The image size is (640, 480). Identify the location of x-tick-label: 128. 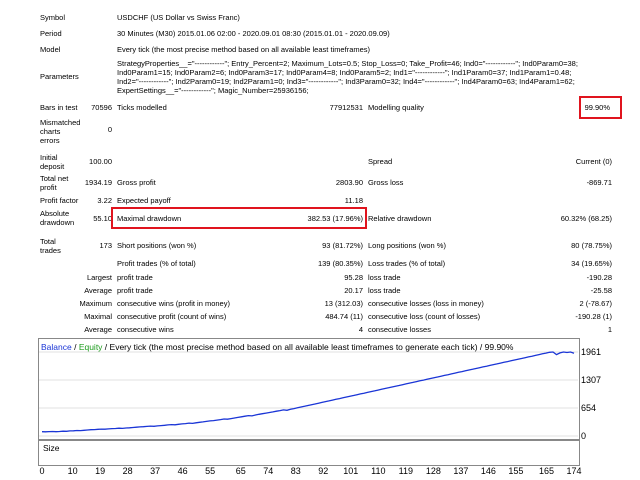
(433, 471).